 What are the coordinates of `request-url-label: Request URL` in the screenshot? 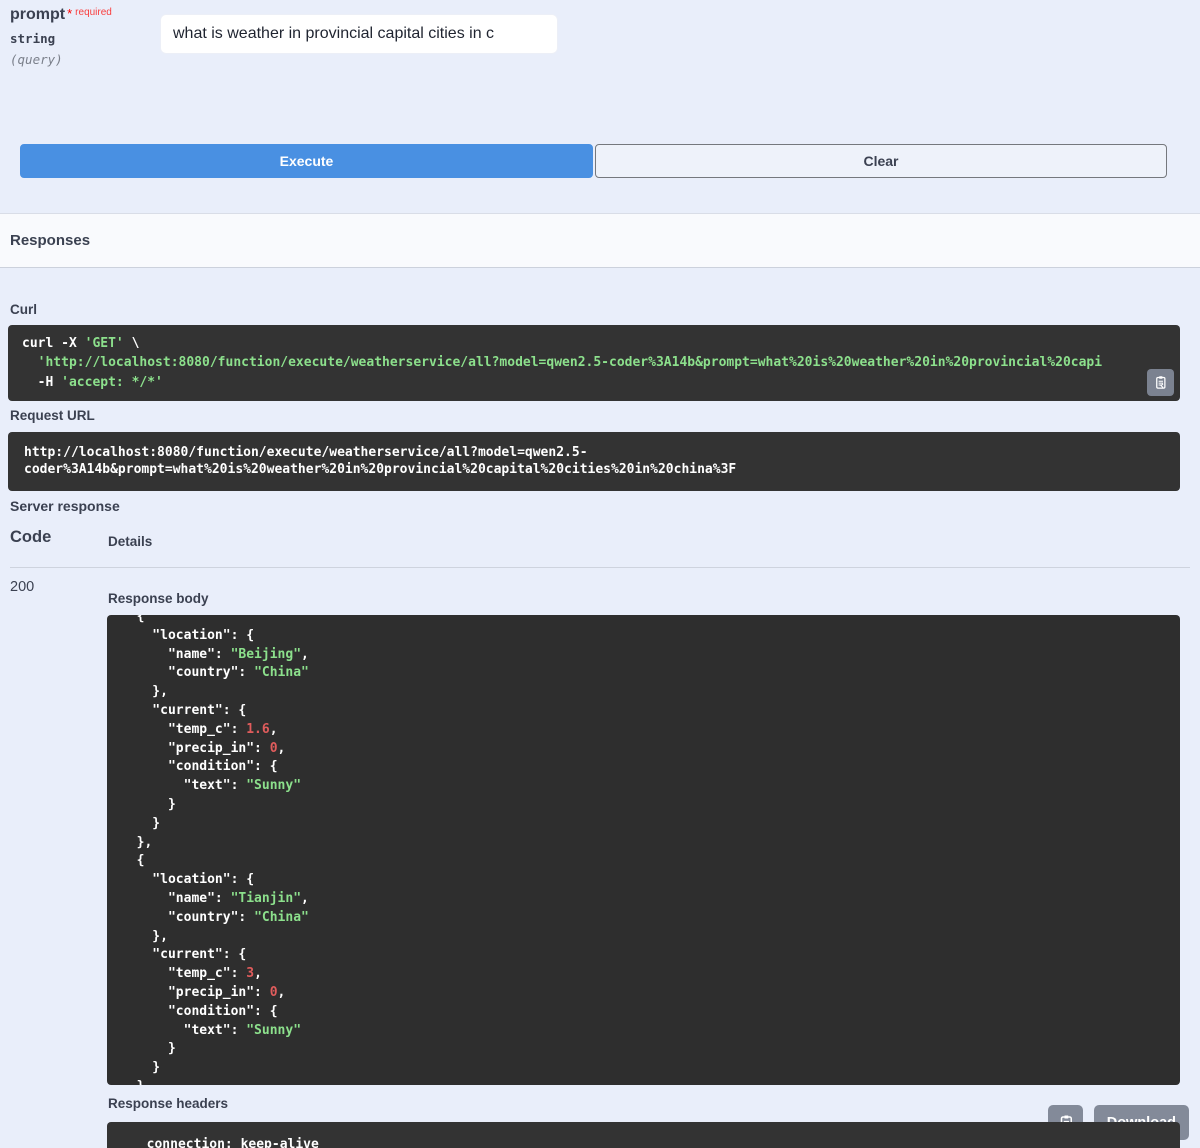 It's located at (52, 415).